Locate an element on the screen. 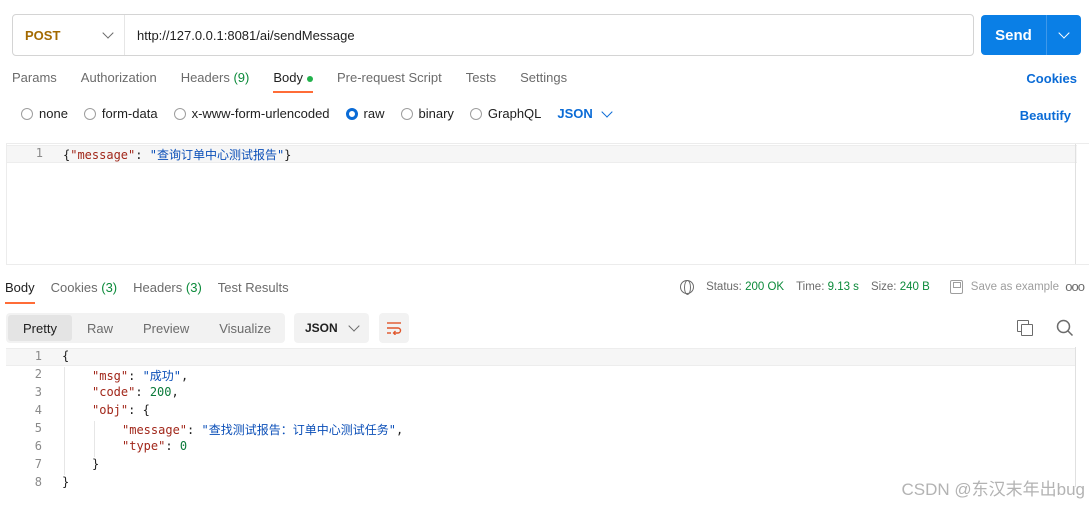 This screenshot has height=505, width=1089. radio-graphql: GraphQL is located at coordinates (505, 113).